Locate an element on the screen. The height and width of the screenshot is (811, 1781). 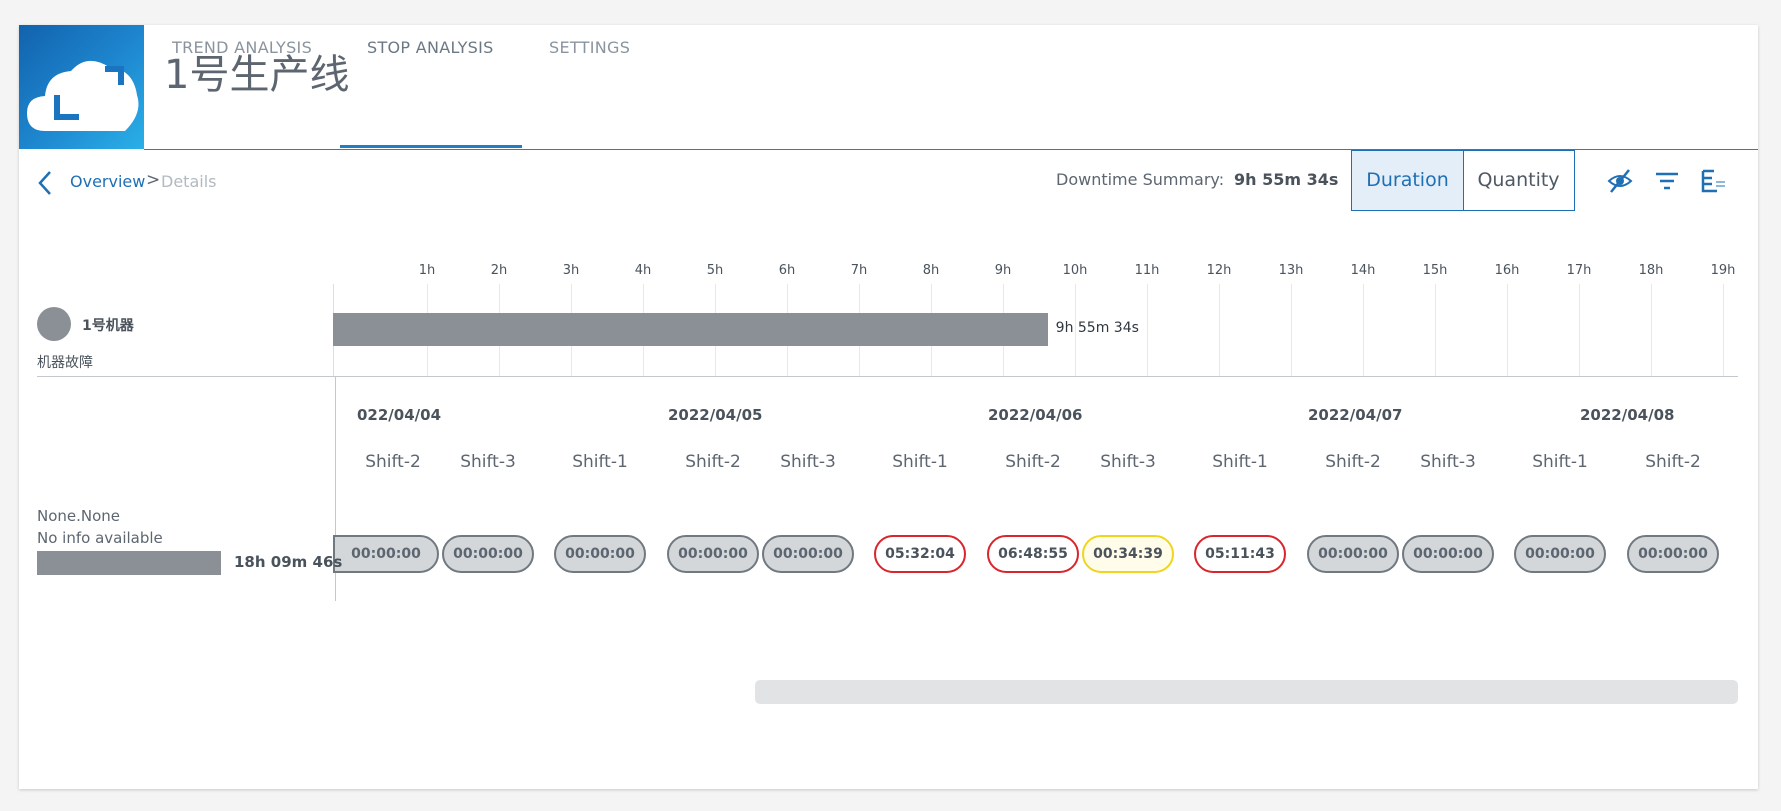
row-total-value: 18h 09m 46s is located at coordinates (288, 562).